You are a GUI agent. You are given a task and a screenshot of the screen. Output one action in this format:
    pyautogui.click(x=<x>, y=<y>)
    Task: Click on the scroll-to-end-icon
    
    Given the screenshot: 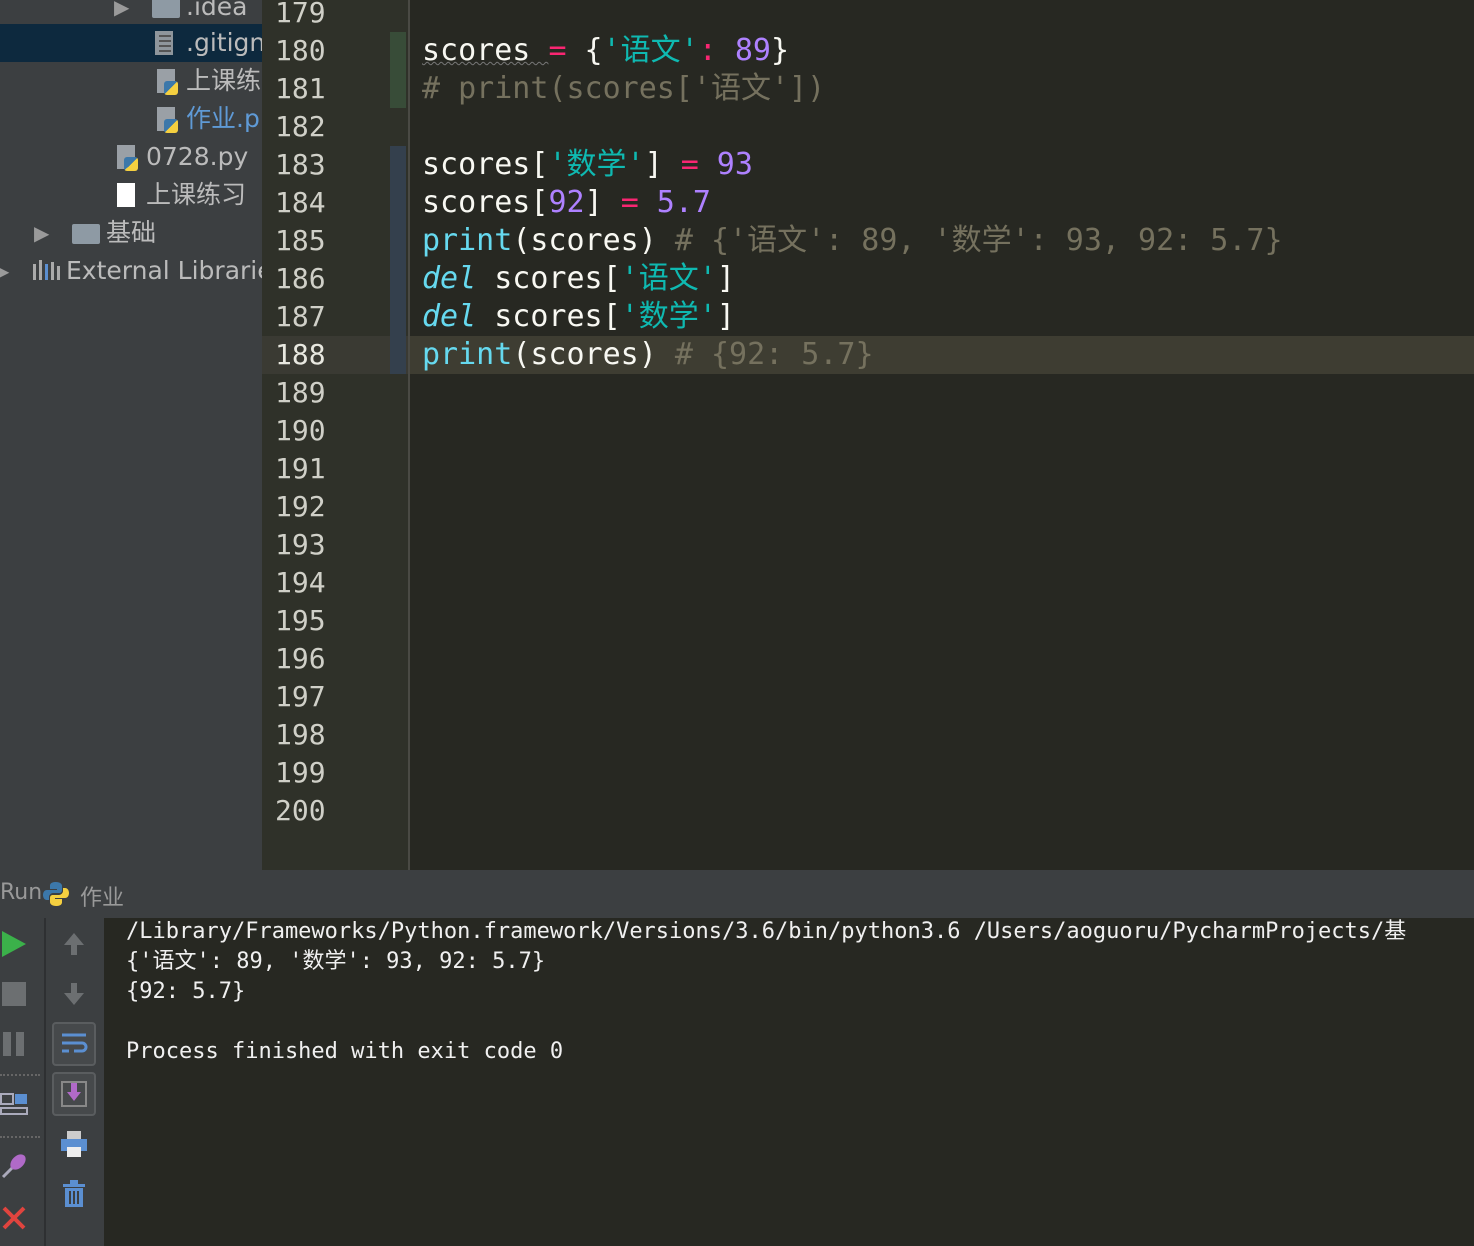 What is the action you would take?
    pyautogui.click(x=74, y=1094)
    